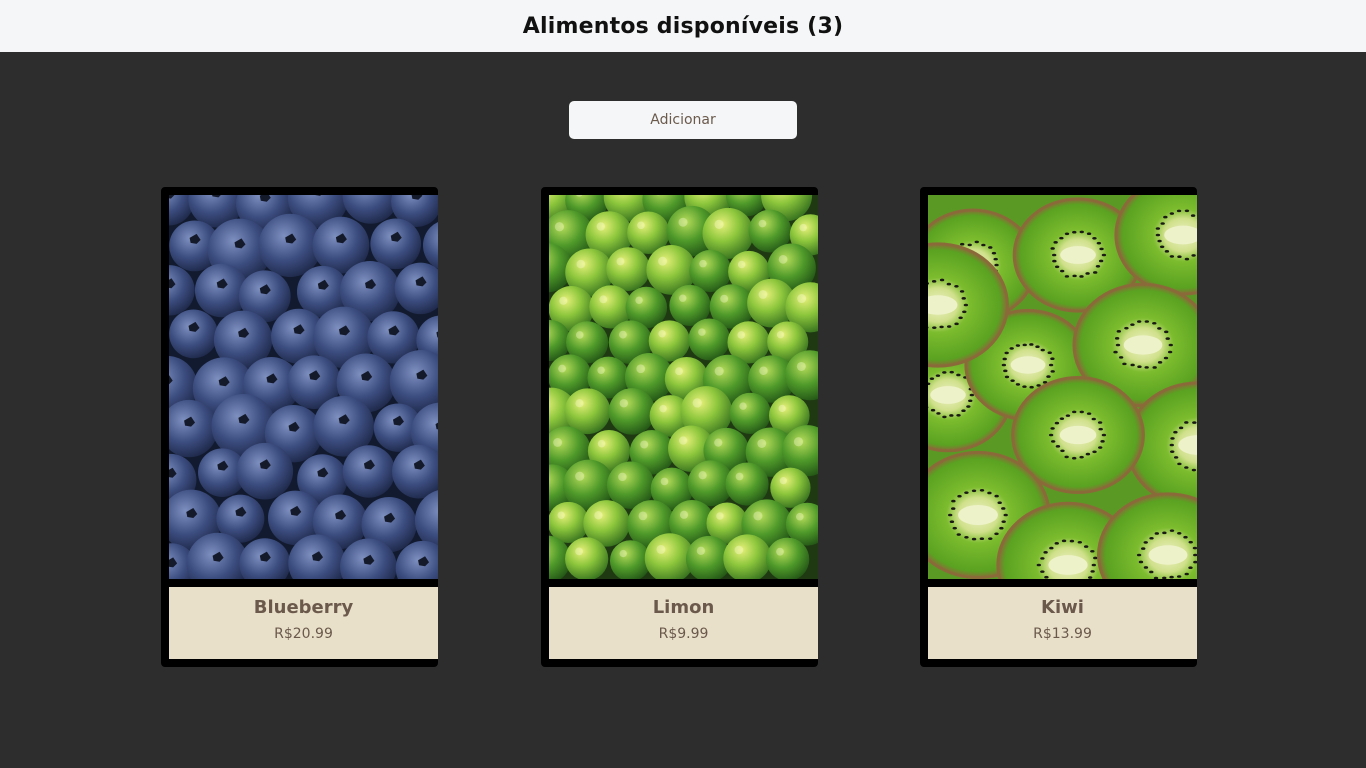 This screenshot has height=768, width=1366. I want to click on product-card-blueberry: Blueberry R$20.99, so click(299, 427).